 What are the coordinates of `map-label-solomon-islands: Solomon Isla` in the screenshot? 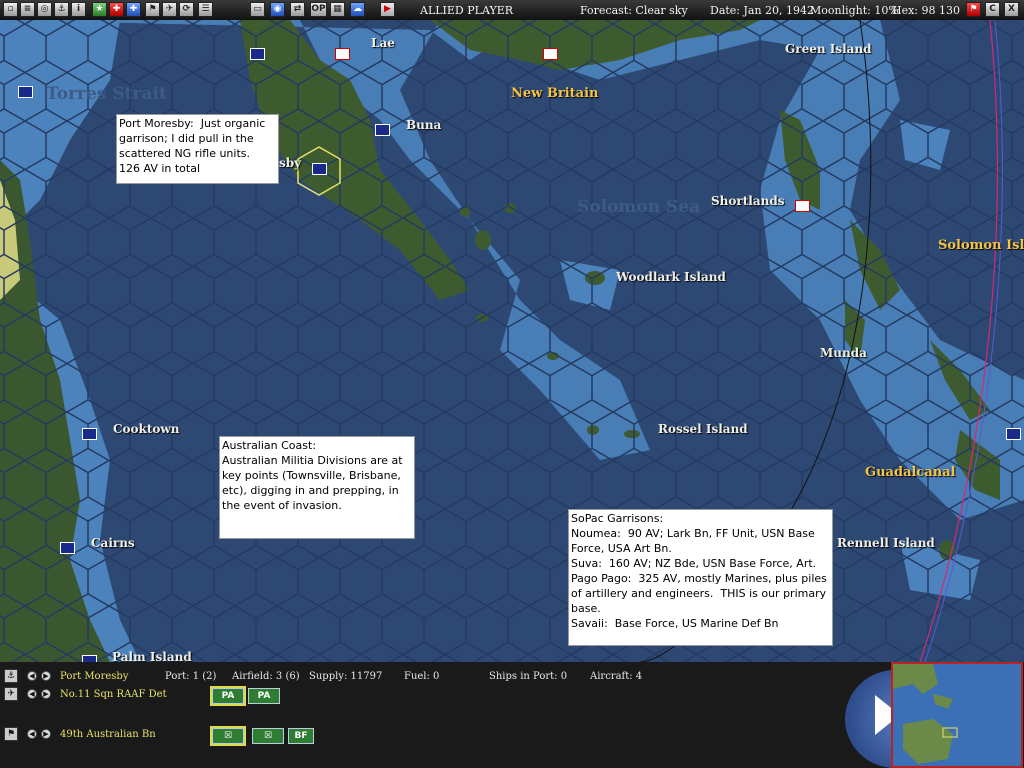 It's located at (981, 245).